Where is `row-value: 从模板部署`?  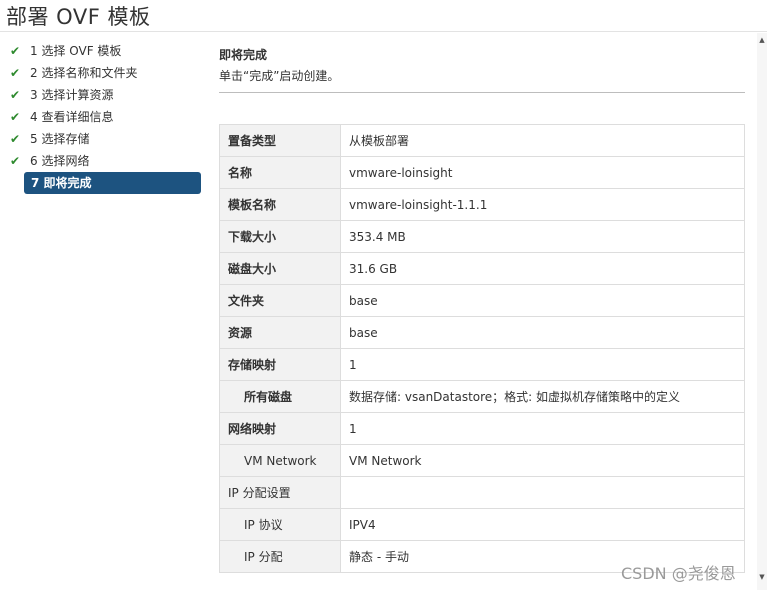 row-value: 从模板部署 is located at coordinates (542, 140).